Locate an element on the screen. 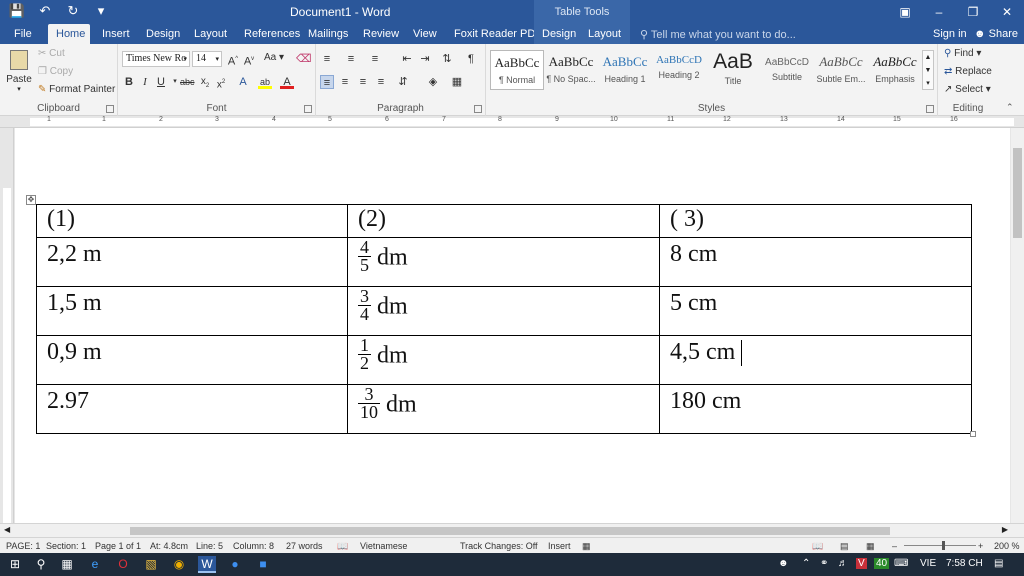 The image size is (1024, 576). font-name-box: Times New Ro ▾ is located at coordinates (156, 59).